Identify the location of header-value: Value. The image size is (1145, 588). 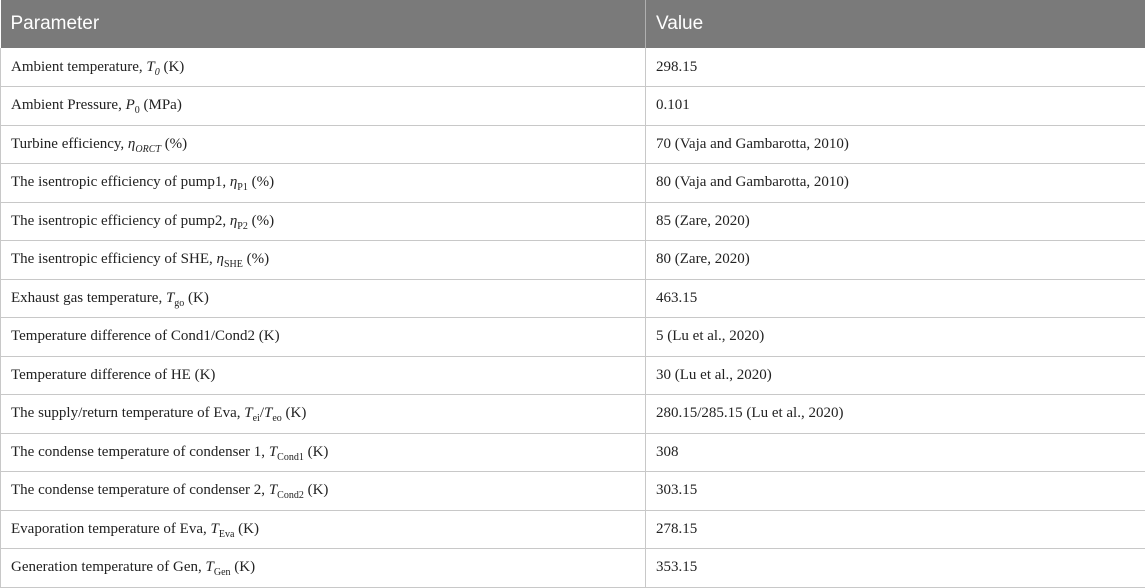
(895, 24).